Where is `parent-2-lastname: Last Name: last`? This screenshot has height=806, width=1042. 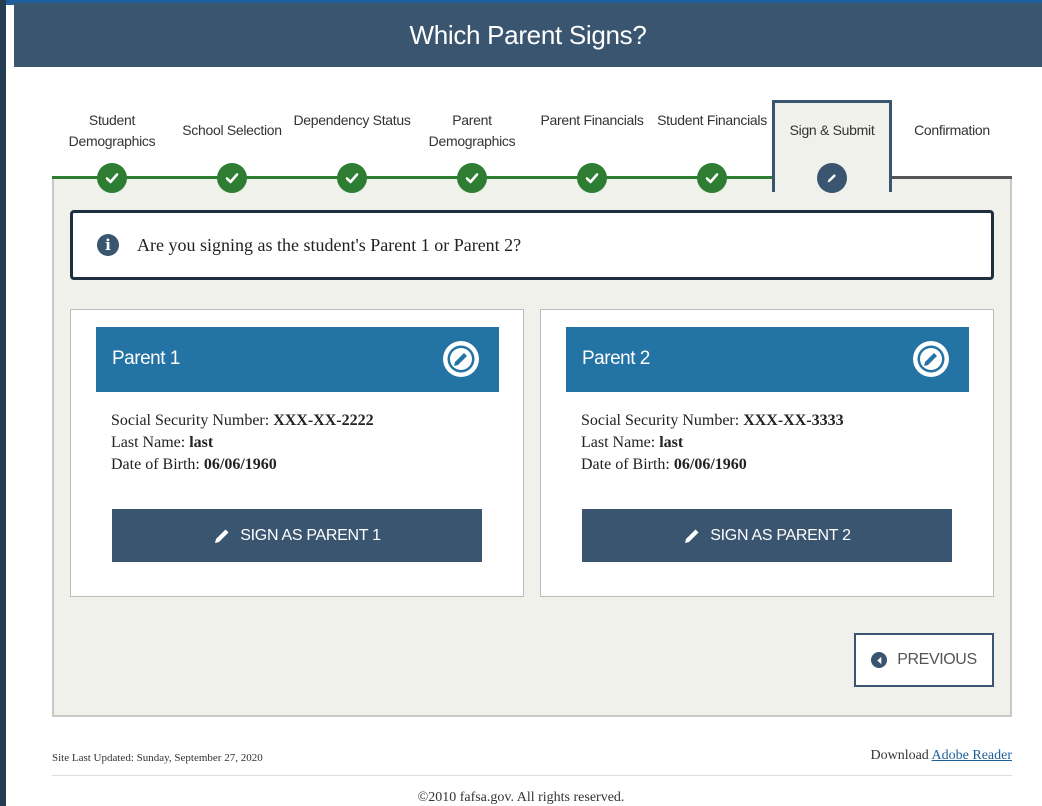 parent-2-lastname: Last Name: last is located at coordinates (632, 442).